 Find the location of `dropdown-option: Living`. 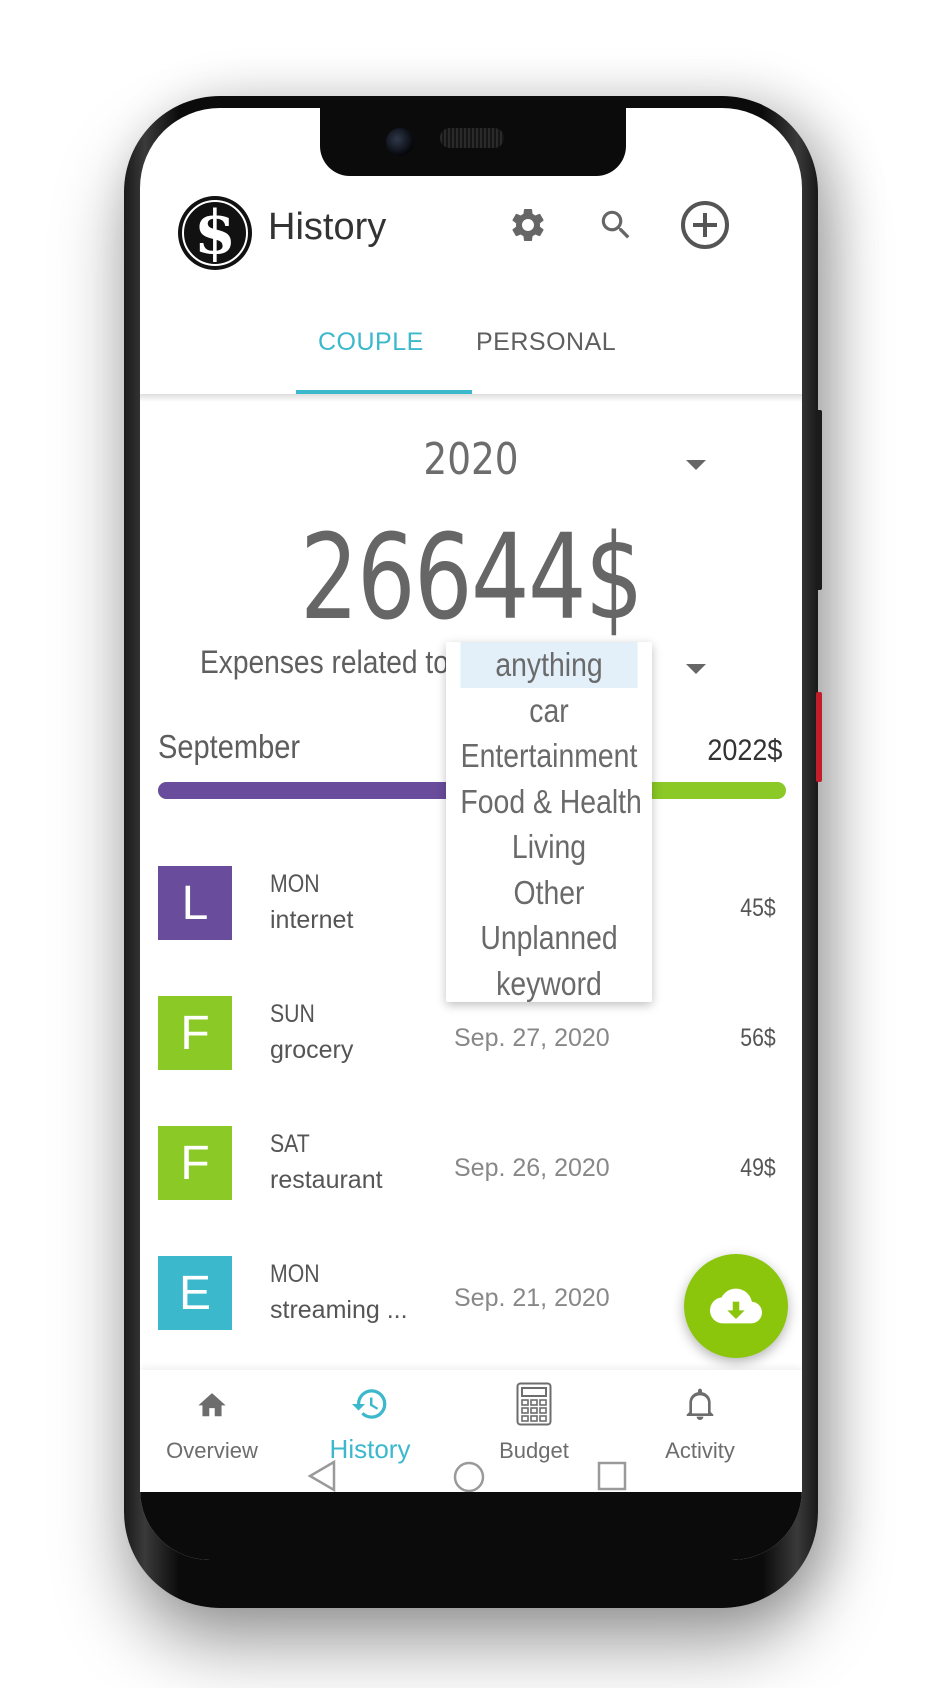

dropdown-option: Living is located at coordinates (548, 847).